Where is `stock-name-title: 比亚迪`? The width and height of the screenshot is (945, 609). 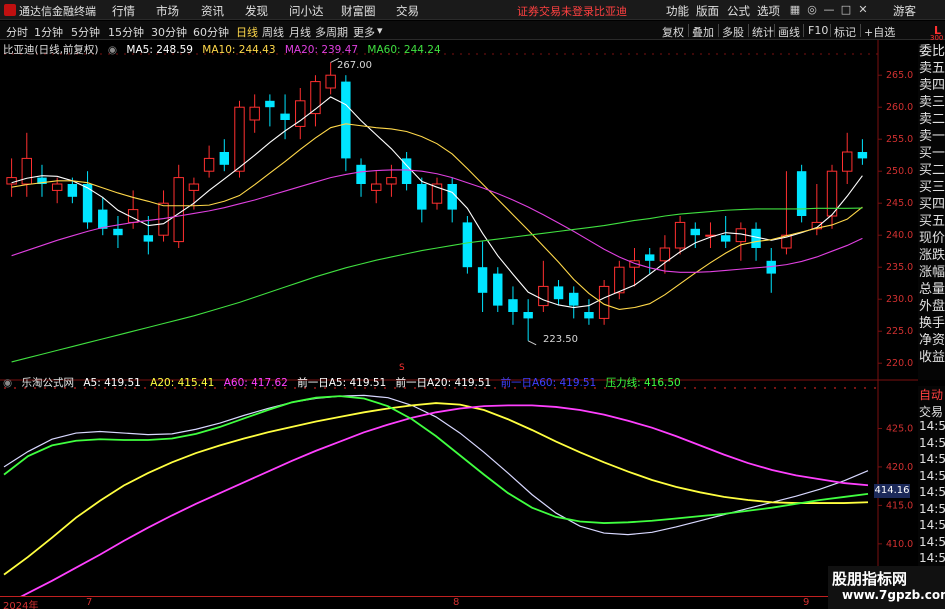 stock-name-title: 比亚迪 is located at coordinates (610, 11).